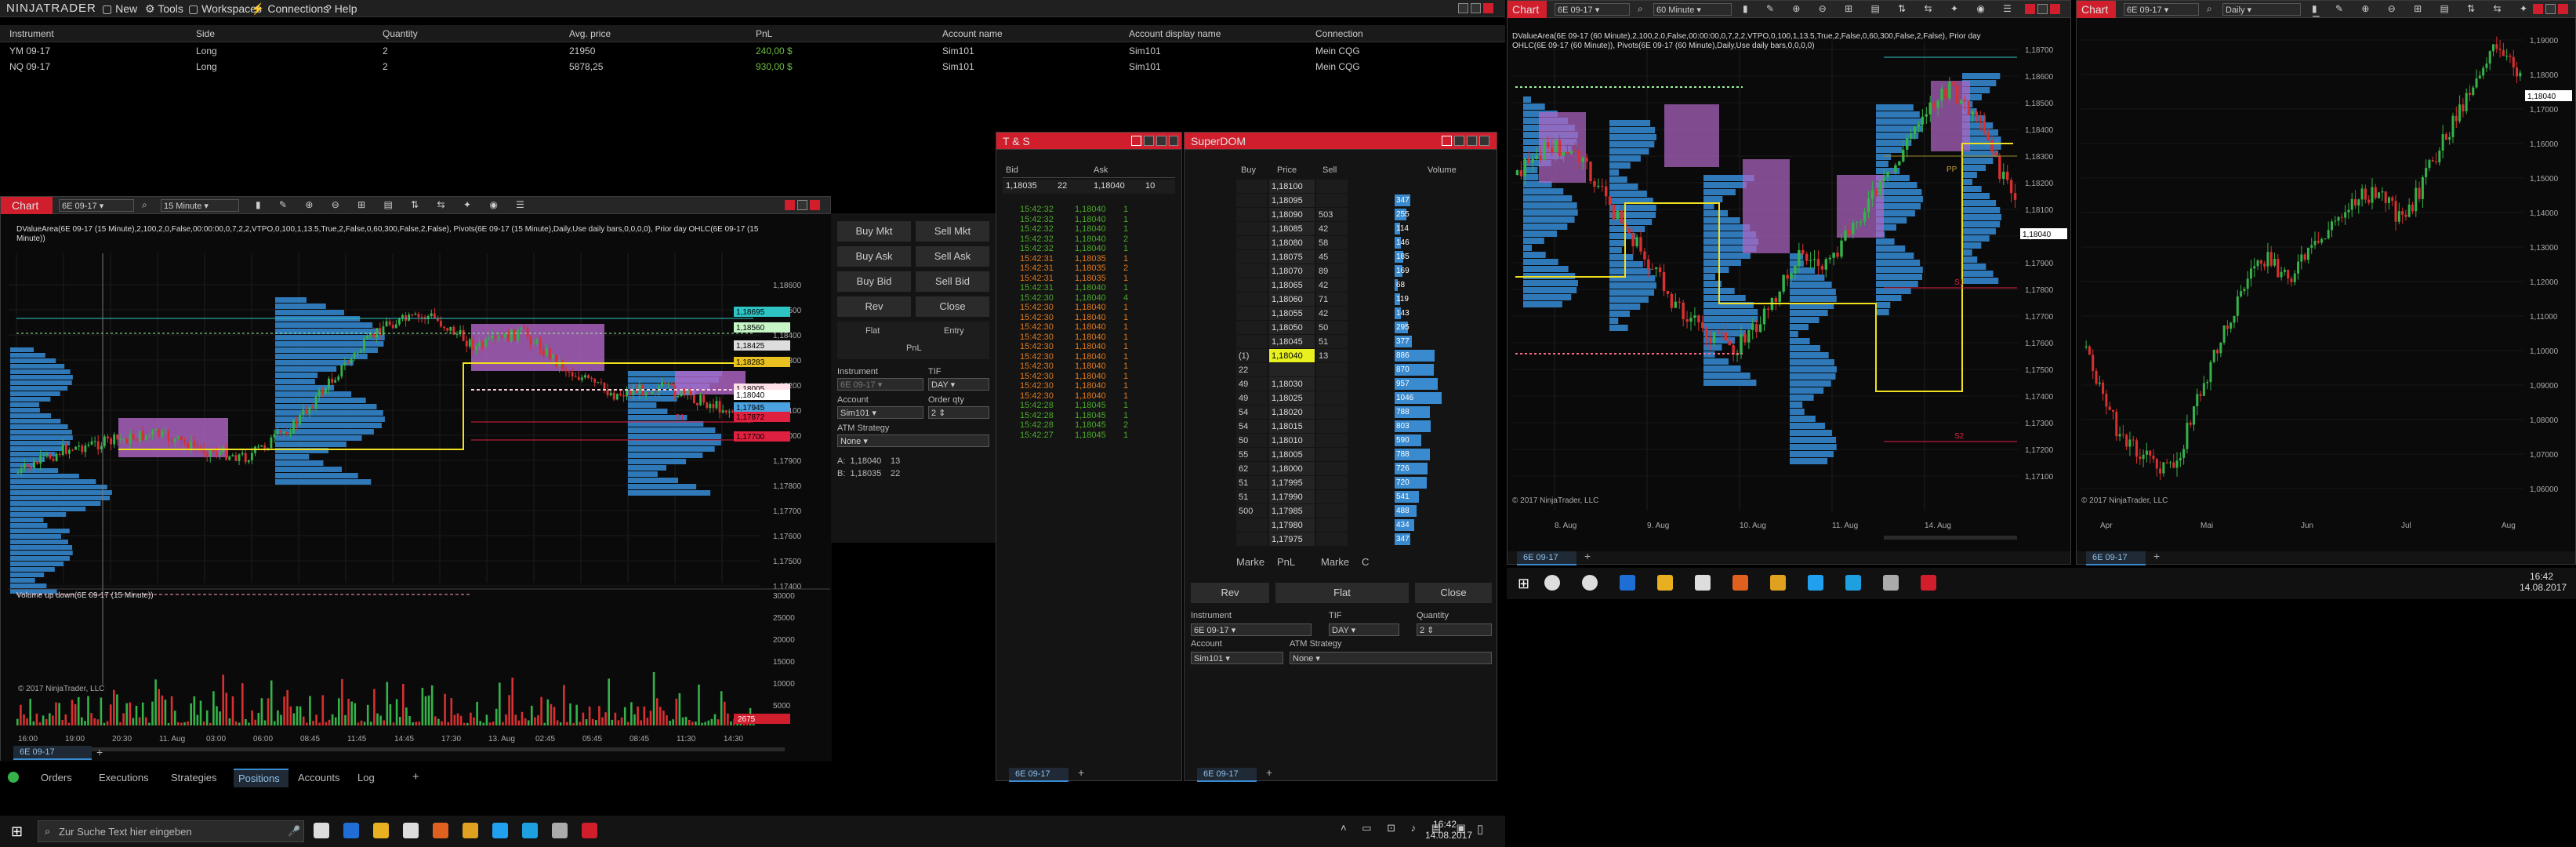 Image resolution: width=2576 pixels, height=847 pixels. I want to click on tab-positions-active: Positions, so click(261, 778).